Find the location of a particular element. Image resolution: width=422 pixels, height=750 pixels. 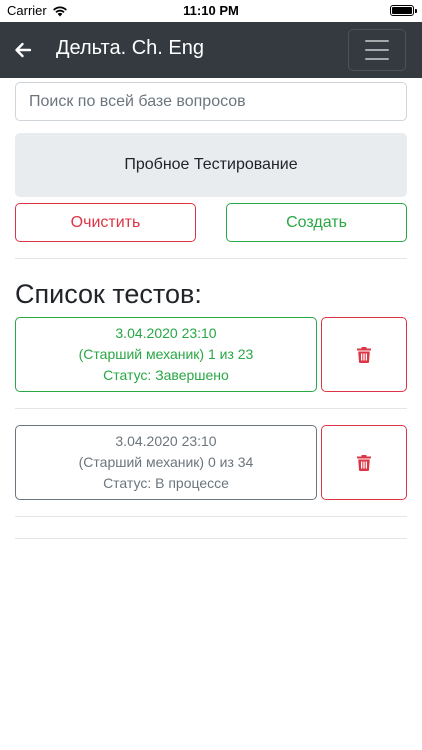

test-progress: (Старший механик) 0 из 34 is located at coordinates (166, 462).